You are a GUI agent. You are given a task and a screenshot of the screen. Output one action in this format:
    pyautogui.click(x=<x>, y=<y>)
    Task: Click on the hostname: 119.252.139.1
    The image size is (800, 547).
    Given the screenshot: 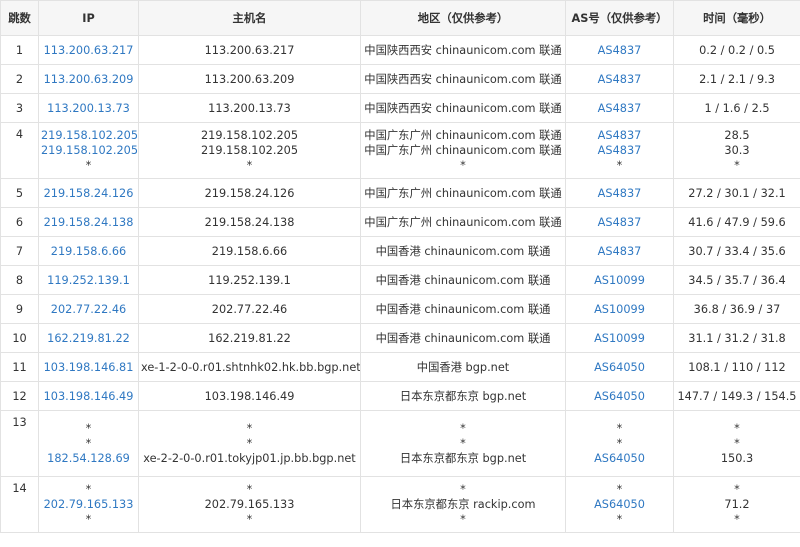 What is the action you would take?
    pyautogui.click(x=249, y=280)
    